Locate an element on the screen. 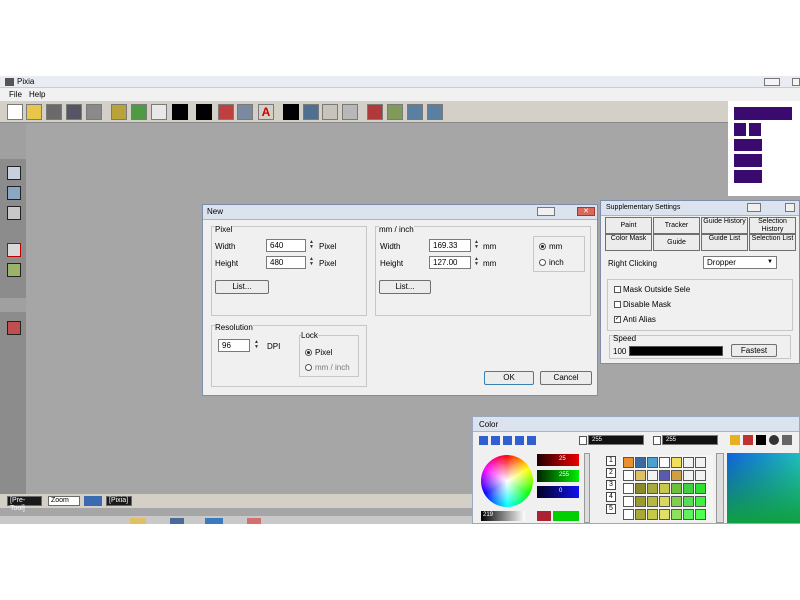  eyedropper-icon is located at coordinates (395, 112).